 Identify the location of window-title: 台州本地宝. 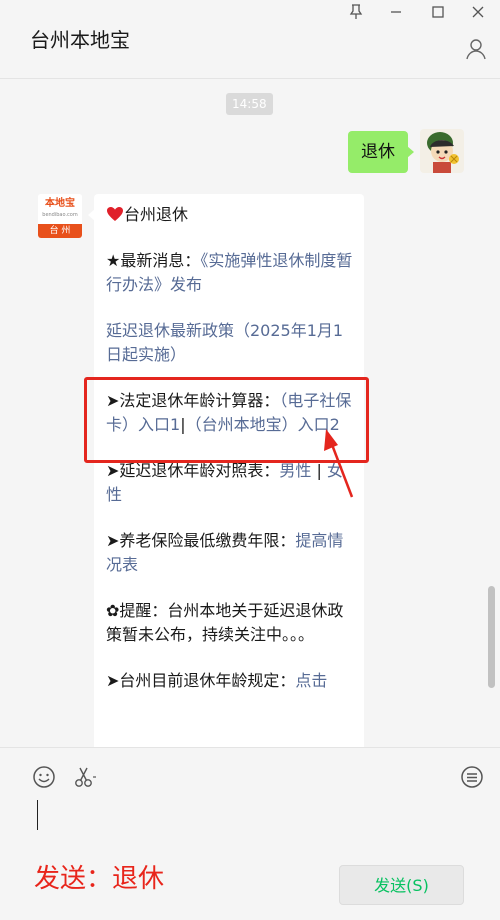
(80, 40).